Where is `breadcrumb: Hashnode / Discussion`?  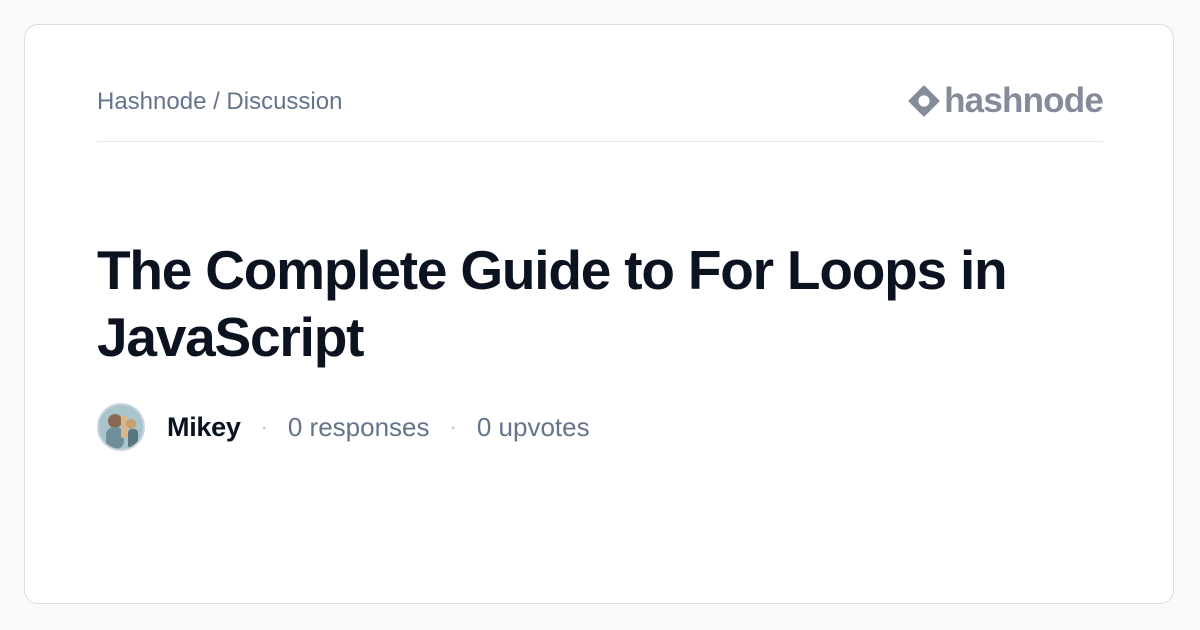
breadcrumb: Hashnode / Discussion is located at coordinates (219, 102).